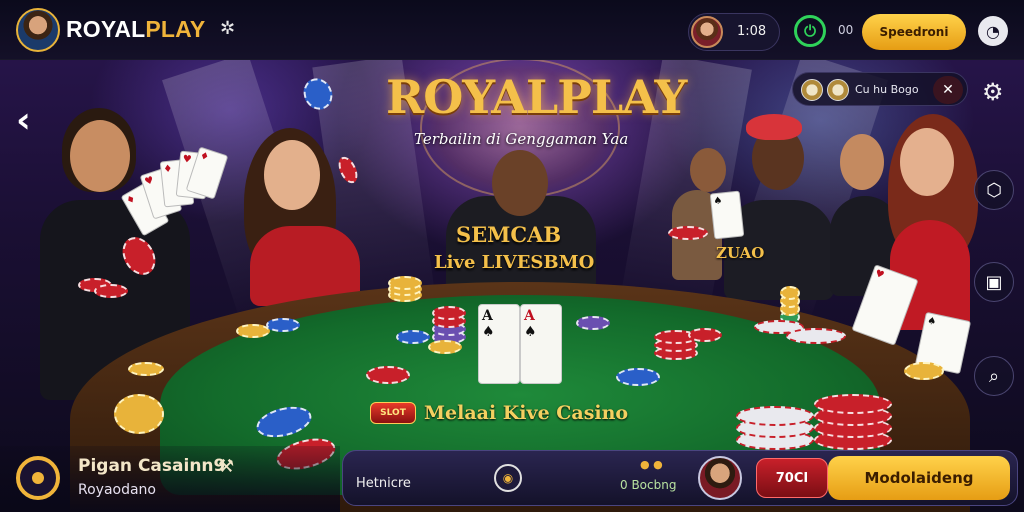  Describe the element at coordinates (508, 478) in the screenshot. I see `target-icon: ◉` at that location.